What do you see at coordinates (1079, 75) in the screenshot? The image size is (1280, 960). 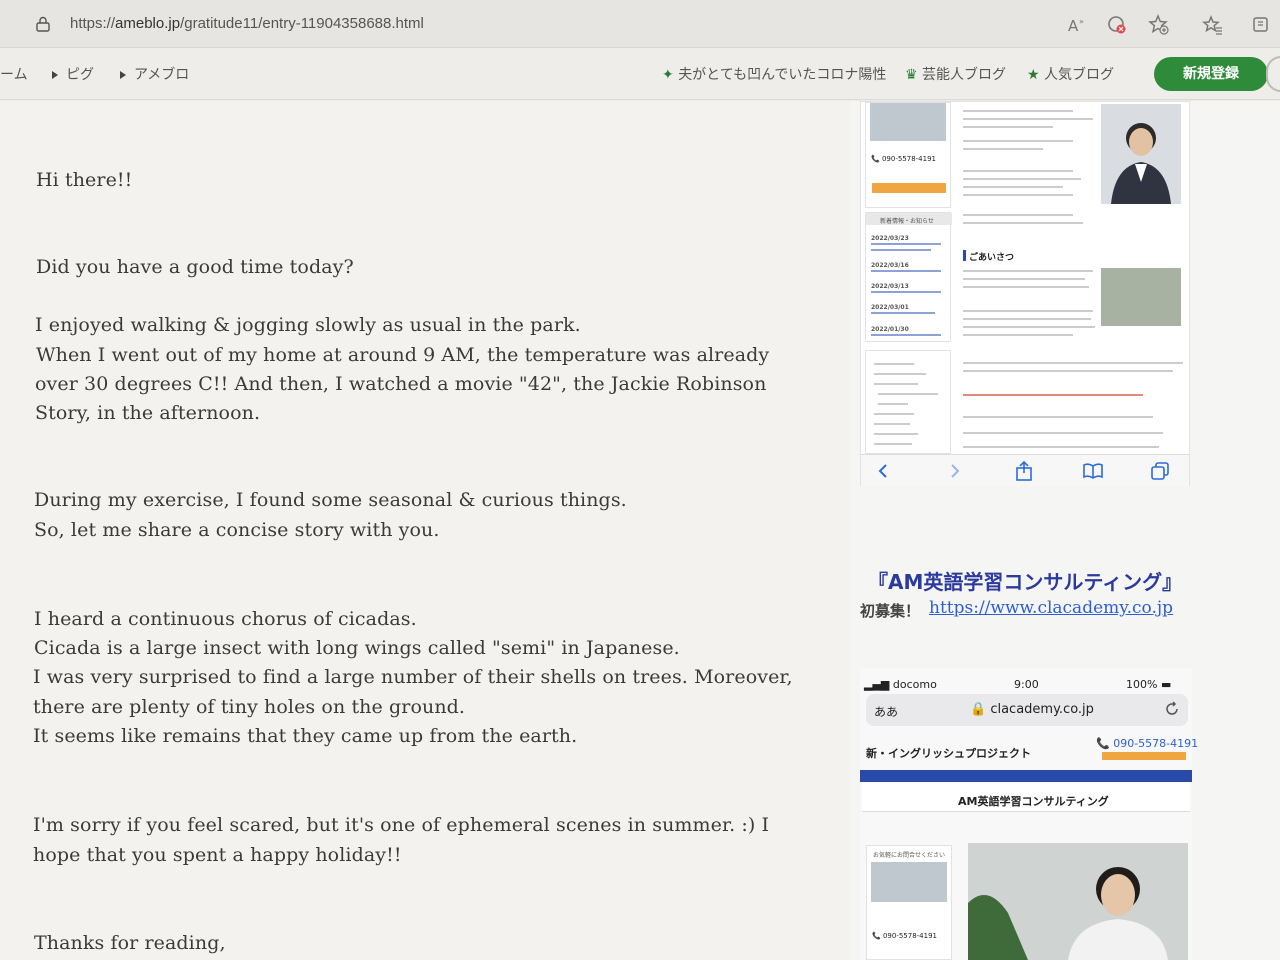 I see `nav-popular-label: 人気ブログ` at bounding box center [1079, 75].